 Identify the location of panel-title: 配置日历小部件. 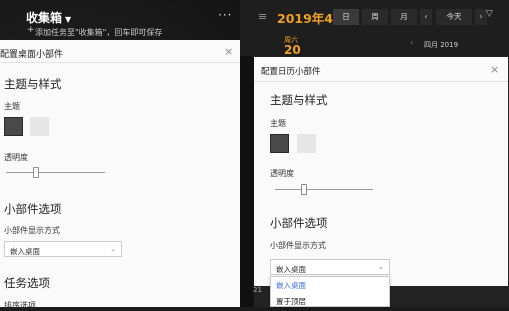
(291, 72).